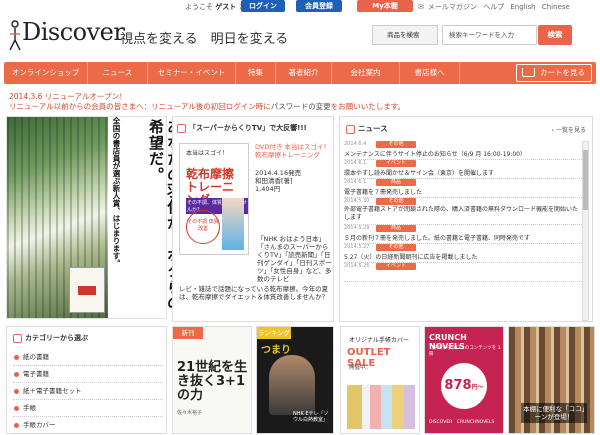  What do you see at coordinates (585, 180) in the screenshot?
I see `news-scrollbar-thumb` at bounding box center [585, 180].